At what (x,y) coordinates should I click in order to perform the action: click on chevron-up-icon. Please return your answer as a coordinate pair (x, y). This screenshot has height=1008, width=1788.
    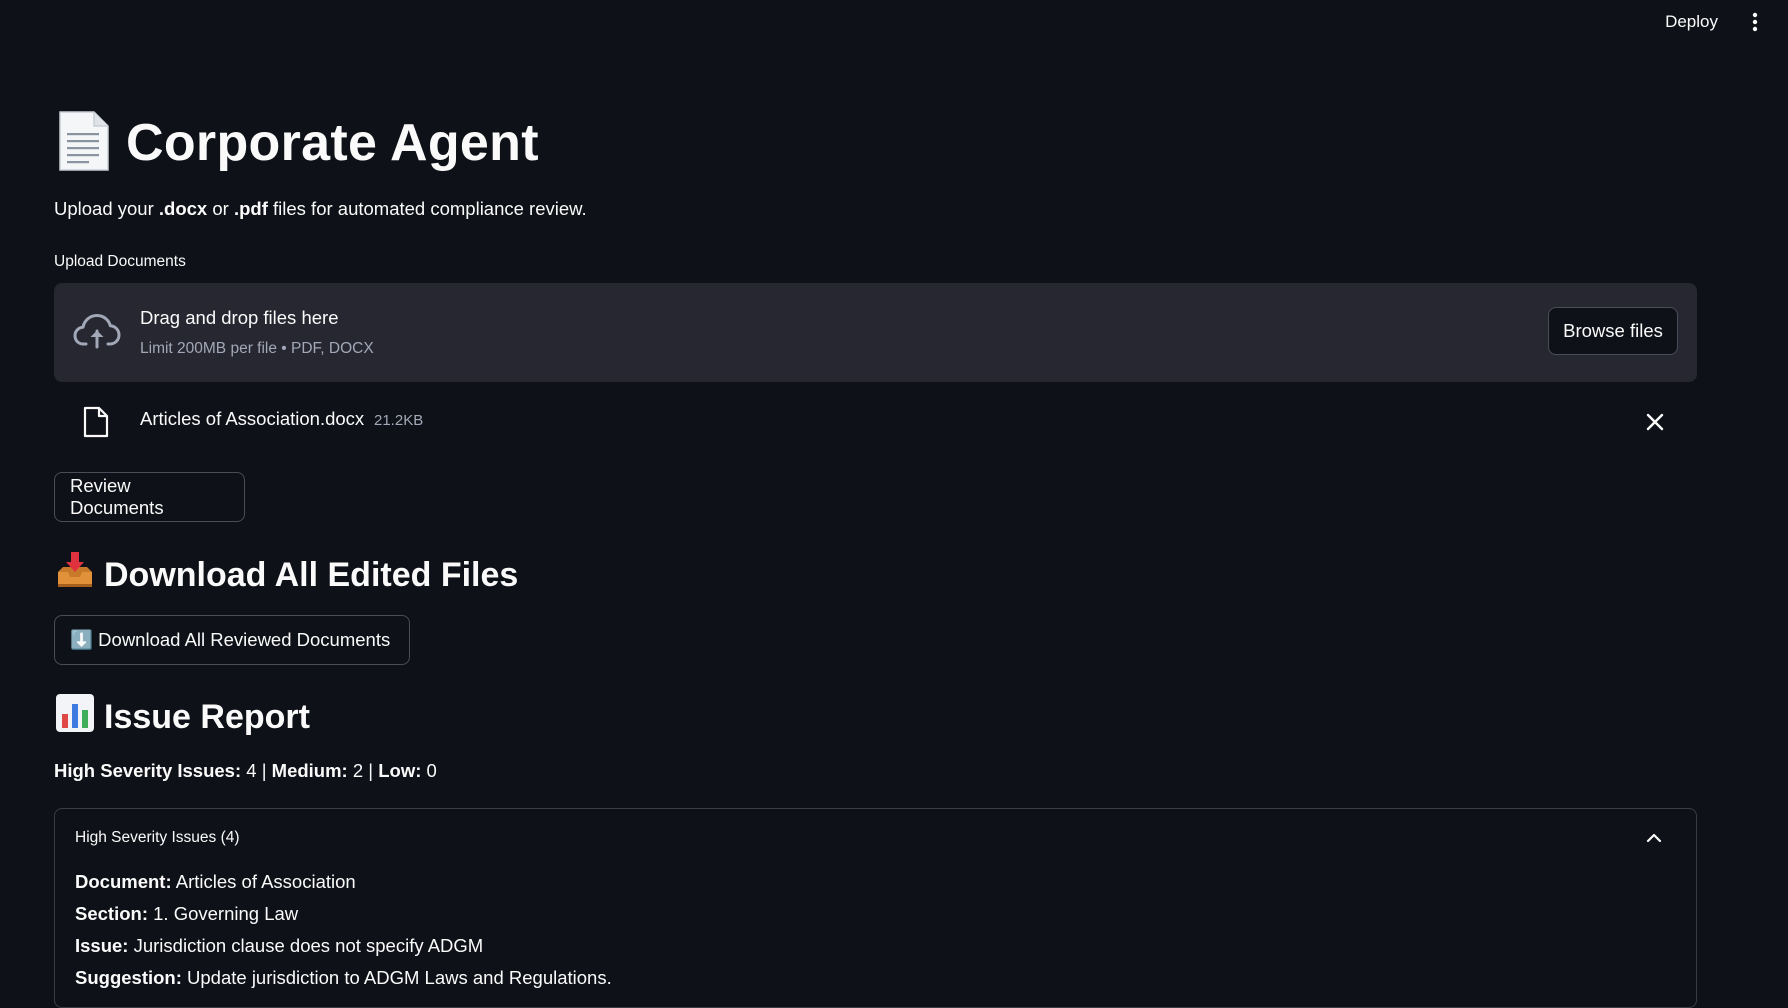
    Looking at the image, I should click on (1654, 837).